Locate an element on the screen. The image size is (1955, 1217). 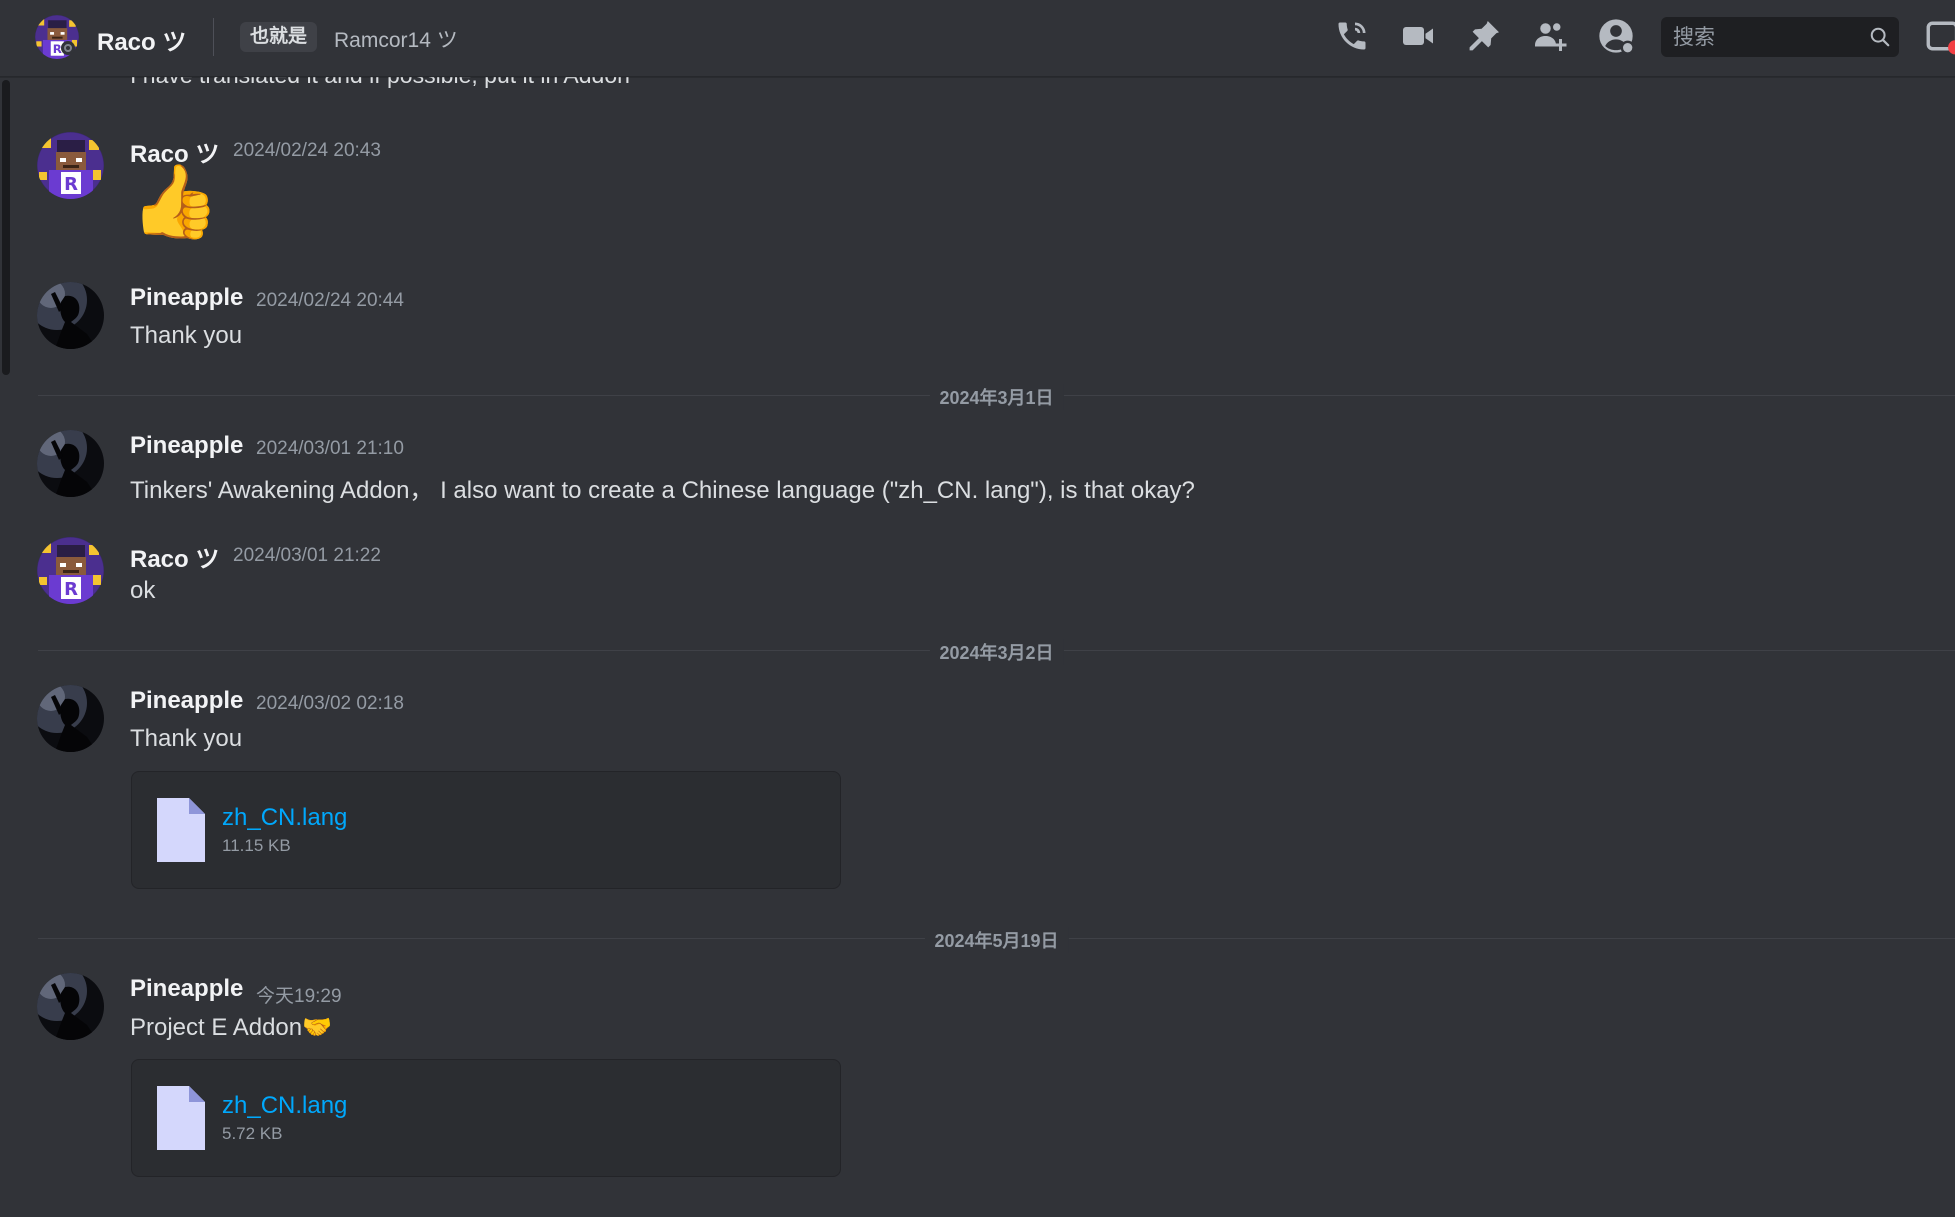
add-friends-icon is located at coordinates (1550, 36).